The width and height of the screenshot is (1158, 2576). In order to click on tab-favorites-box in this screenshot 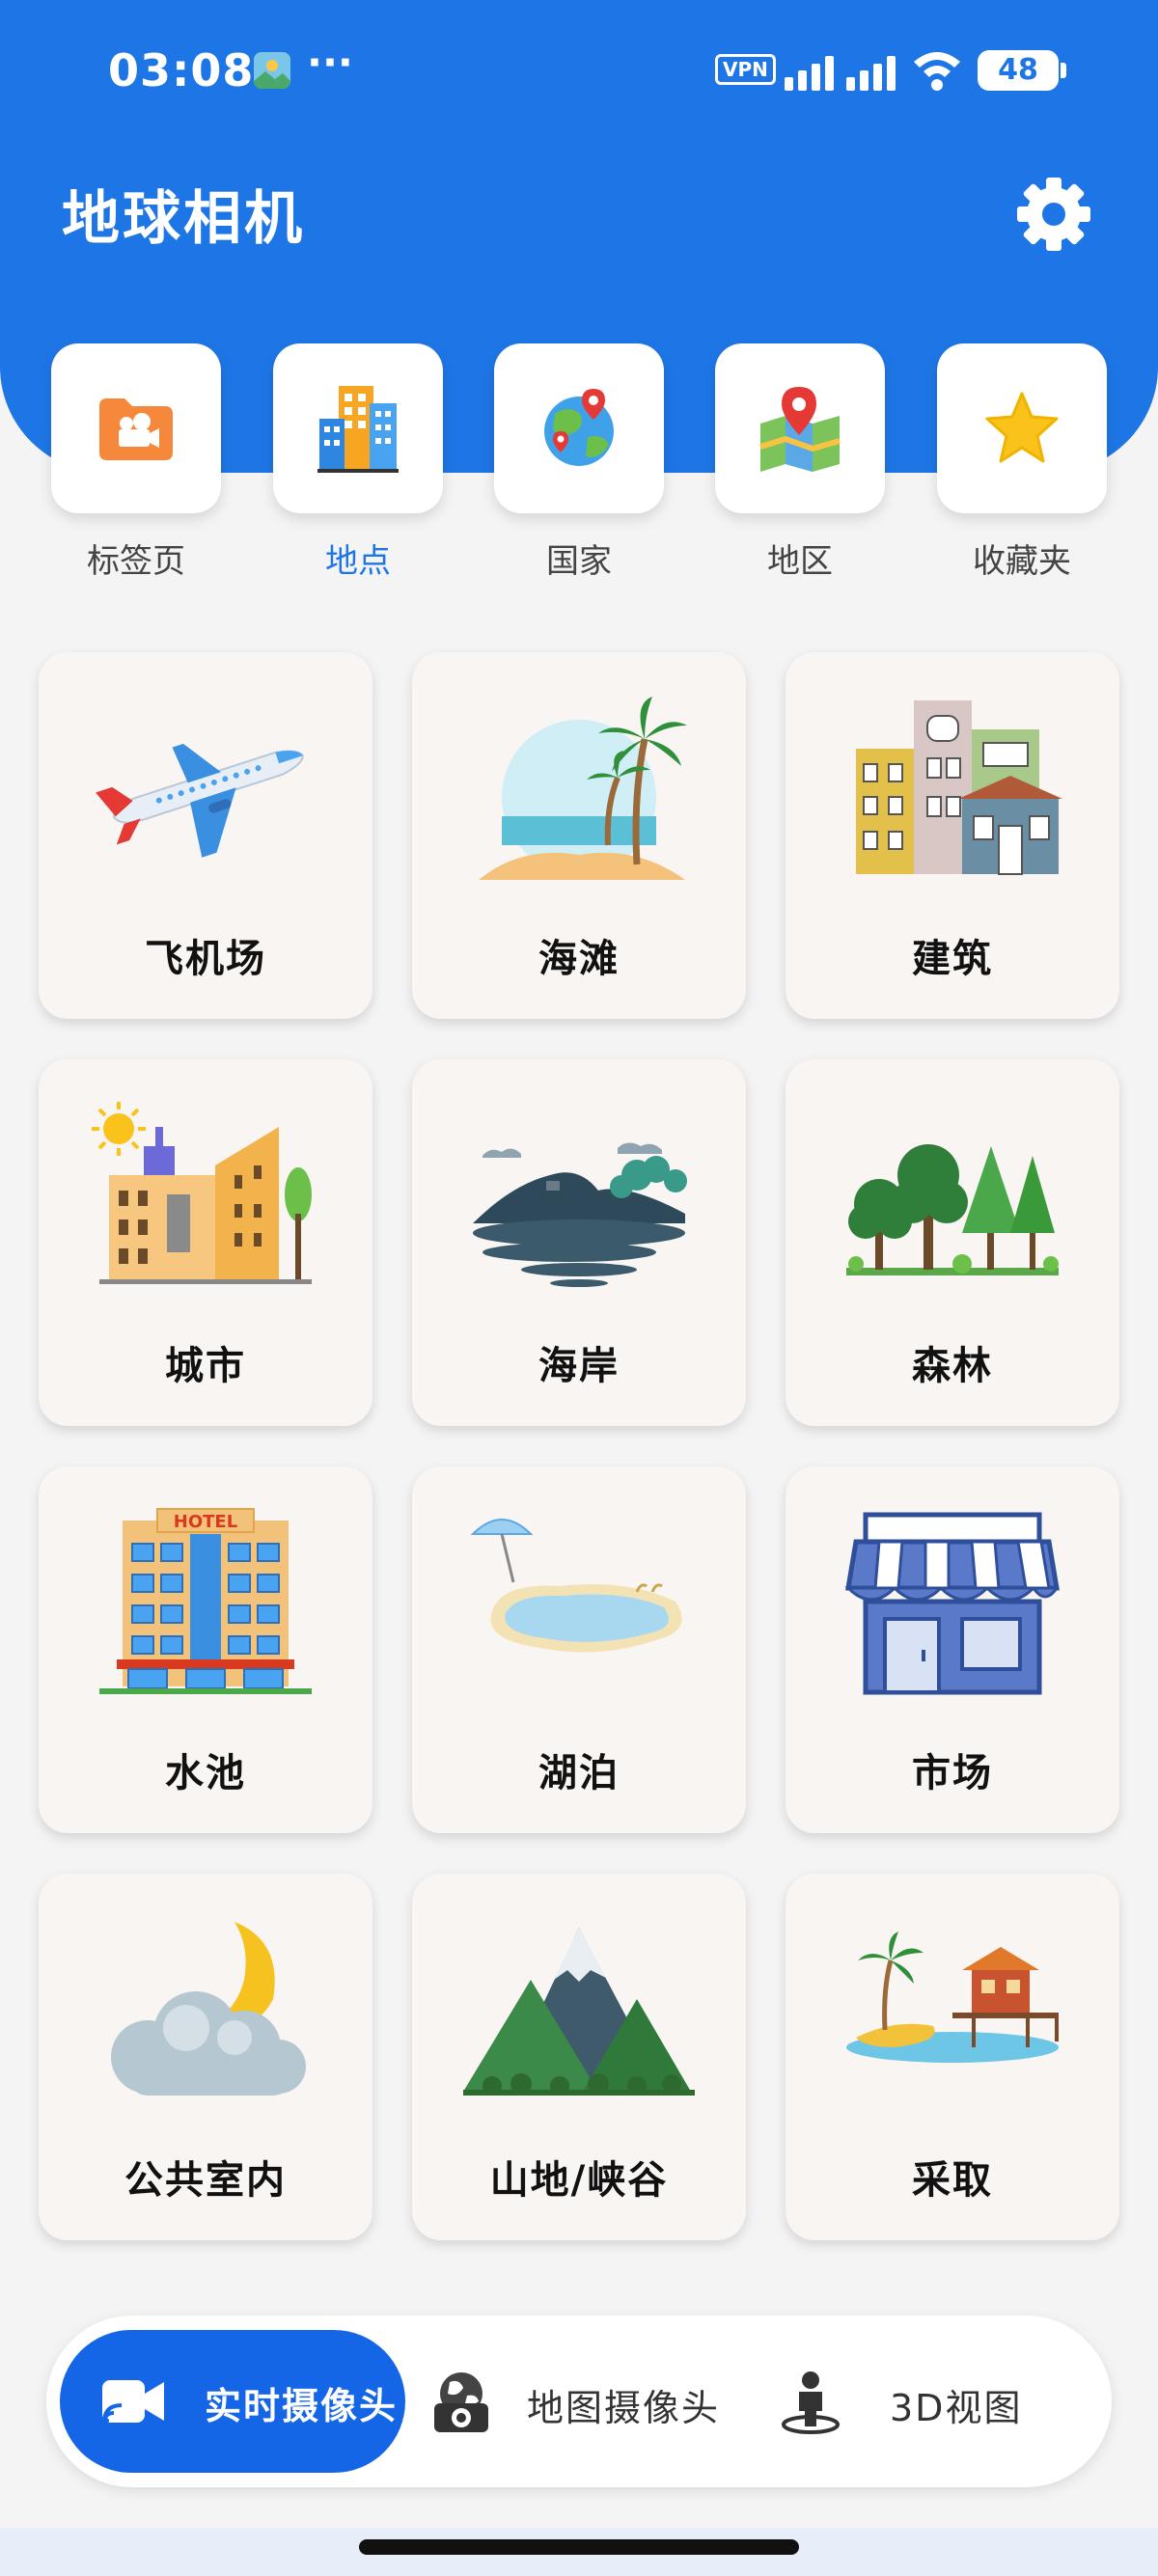, I will do `click(1022, 428)`.